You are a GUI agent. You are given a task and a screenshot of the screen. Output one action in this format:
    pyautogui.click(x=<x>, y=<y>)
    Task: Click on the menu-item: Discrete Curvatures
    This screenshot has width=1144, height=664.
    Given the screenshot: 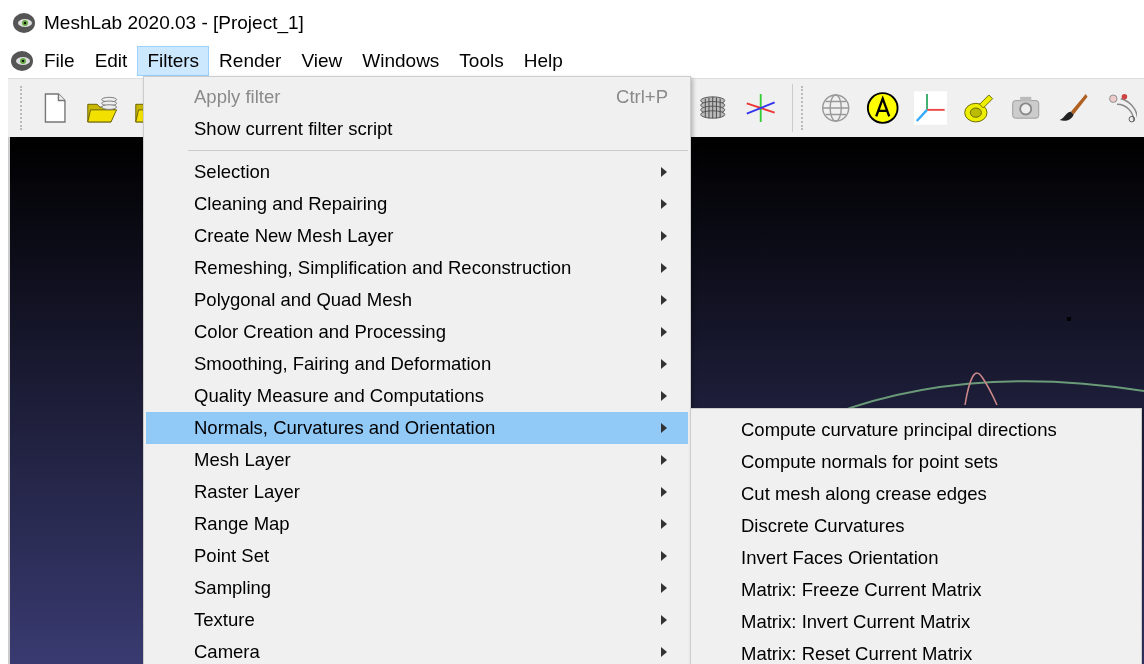 What is the action you would take?
    pyautogui.click(x=916, y=526)
    